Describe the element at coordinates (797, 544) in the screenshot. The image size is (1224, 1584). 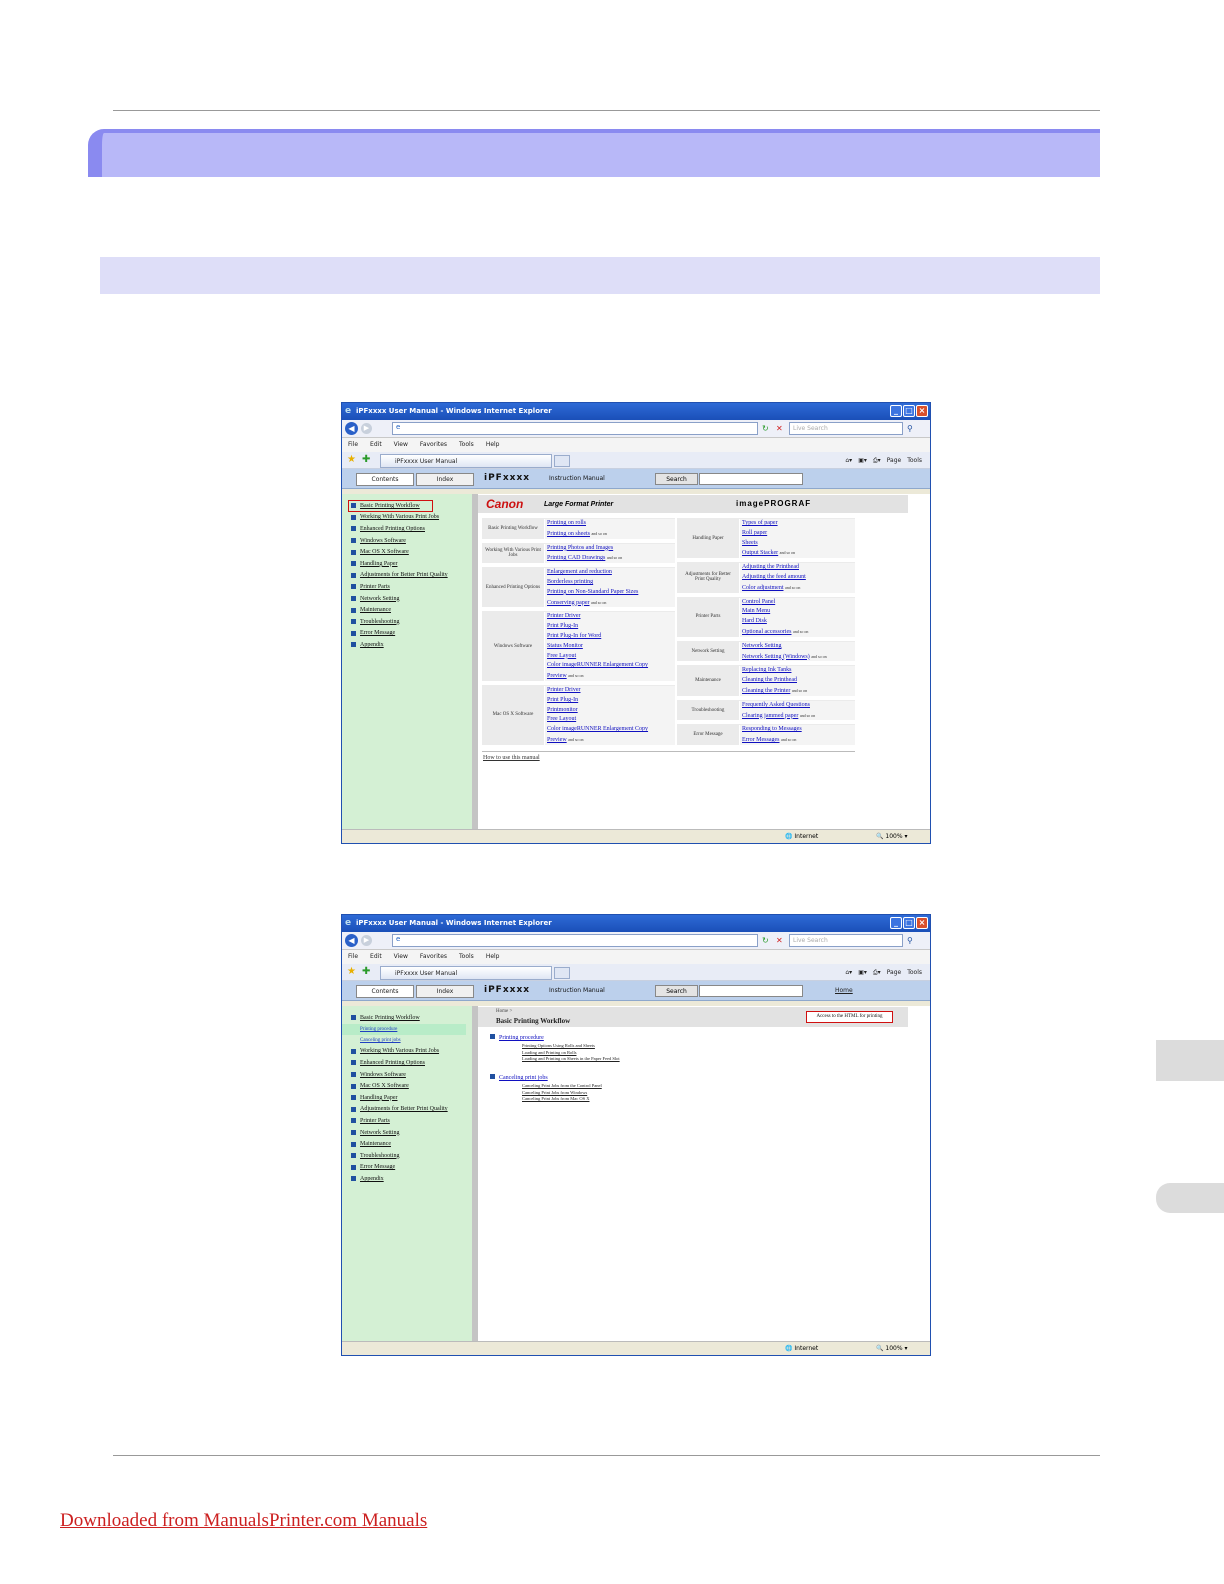
I see `group-link: Sheets` at that location.